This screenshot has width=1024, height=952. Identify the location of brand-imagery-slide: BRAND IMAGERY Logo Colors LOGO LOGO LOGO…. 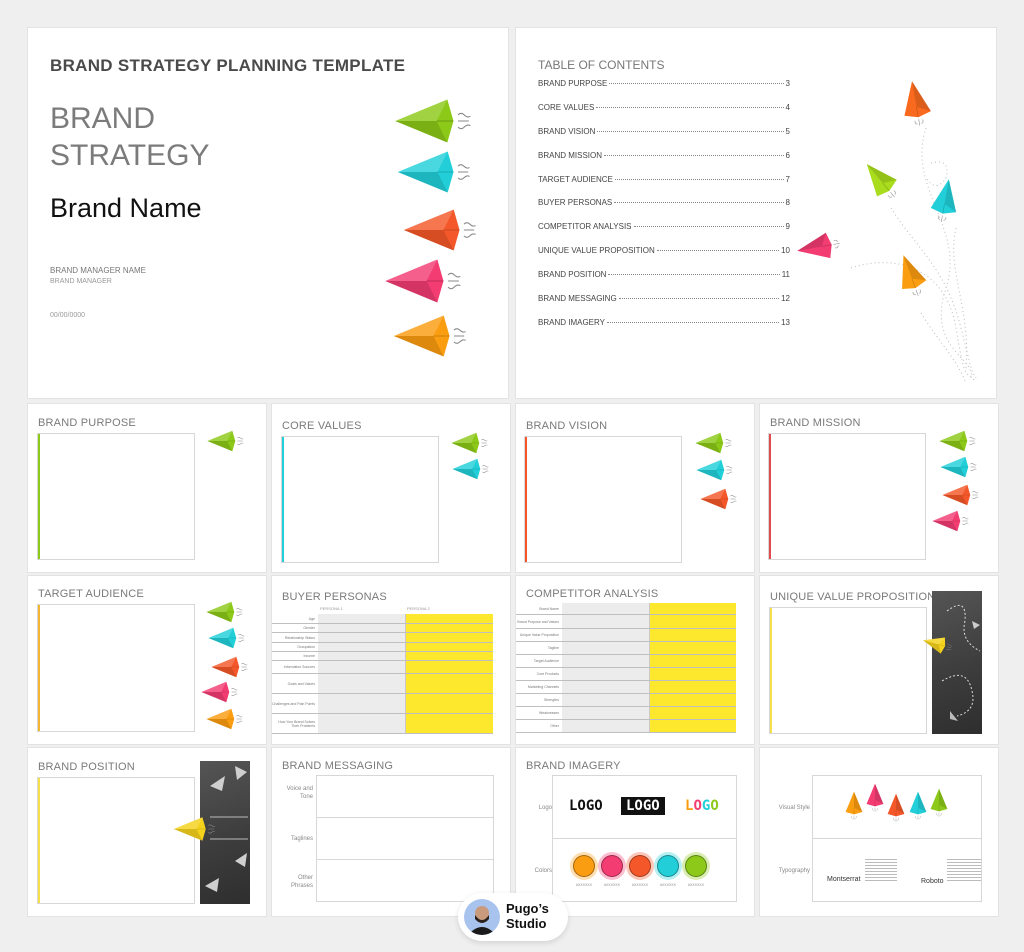
(635, 832).